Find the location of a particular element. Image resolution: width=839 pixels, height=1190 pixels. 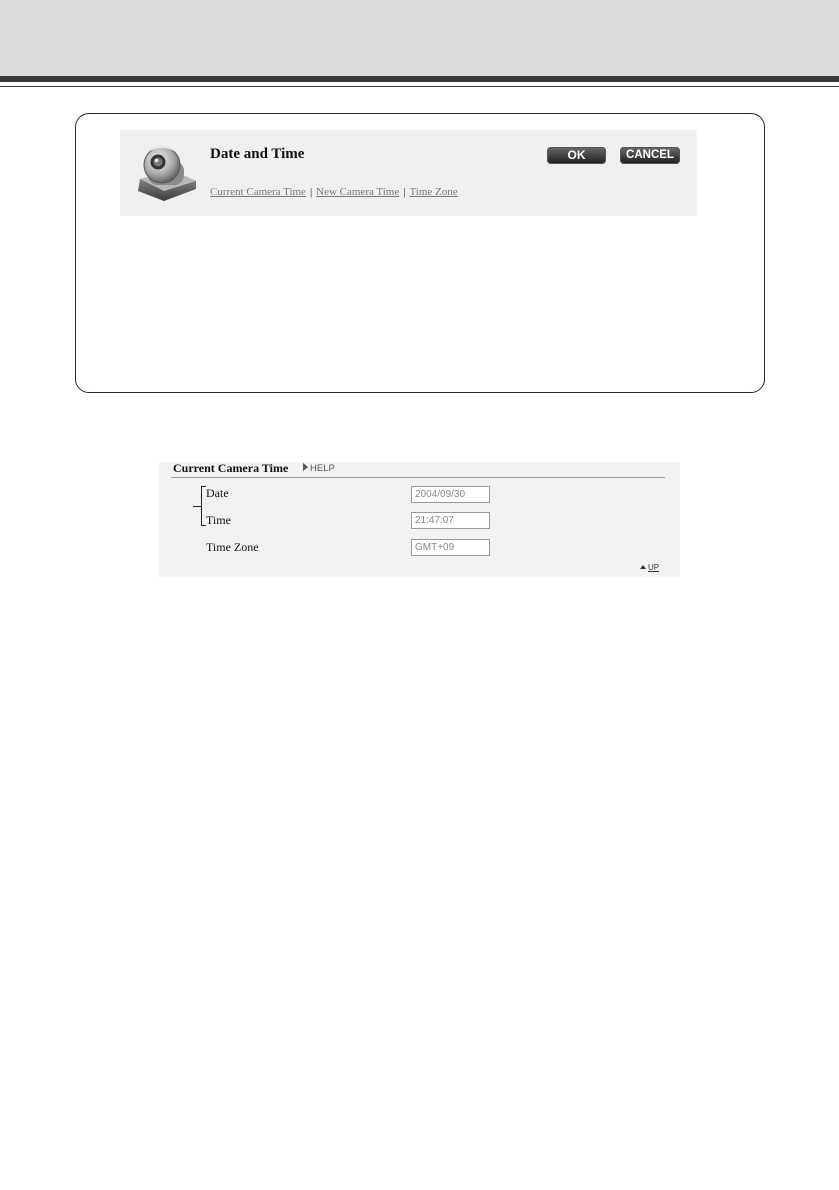

time-zone-label: Time Zone is located at coordinates (232, 547).